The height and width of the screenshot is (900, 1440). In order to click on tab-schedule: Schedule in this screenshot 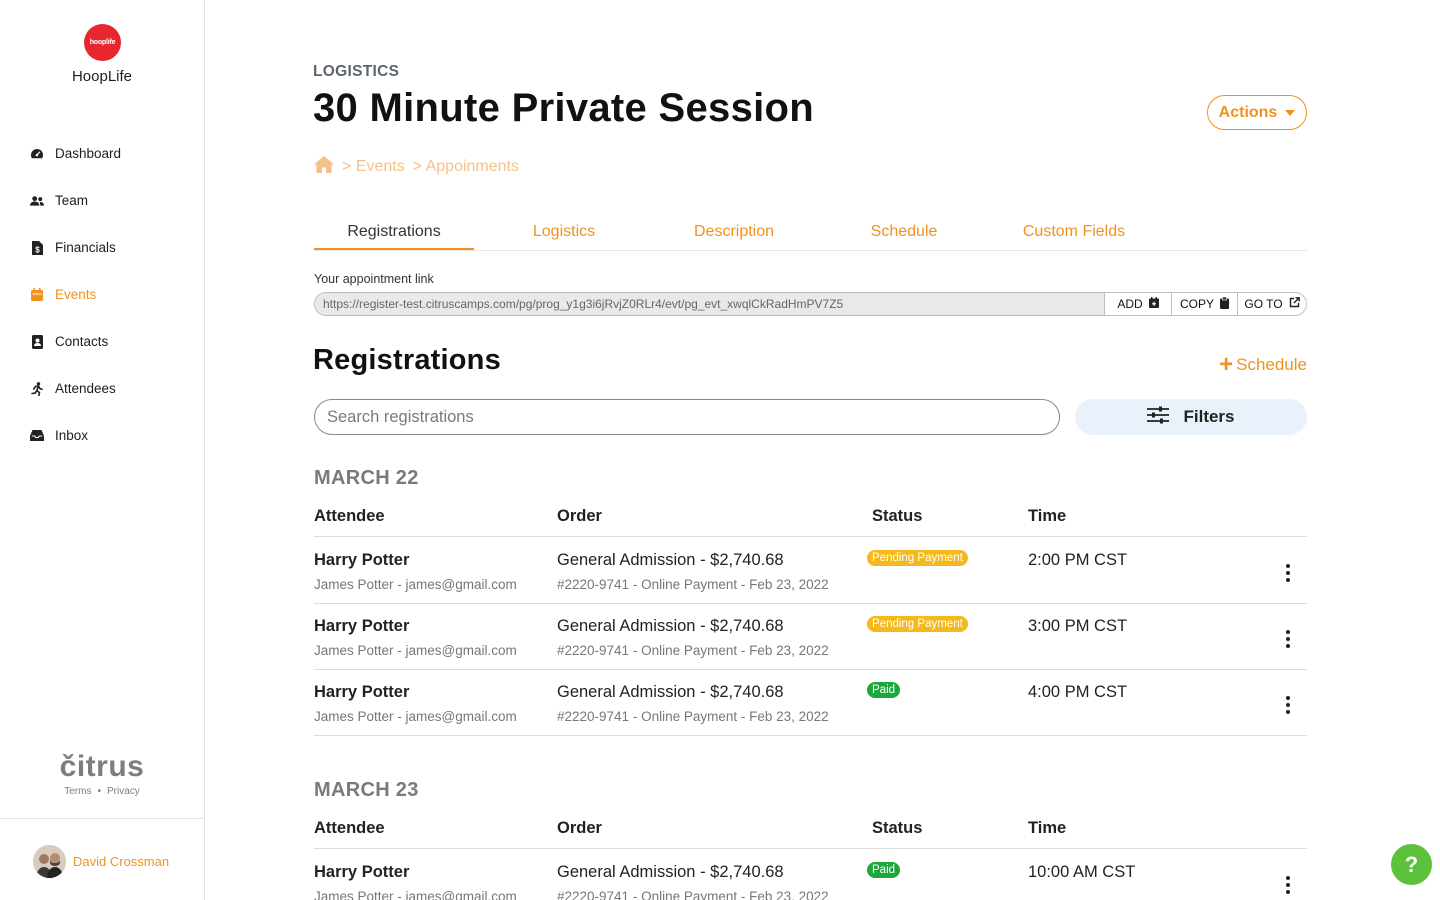, I will do `click(904, 234)`.